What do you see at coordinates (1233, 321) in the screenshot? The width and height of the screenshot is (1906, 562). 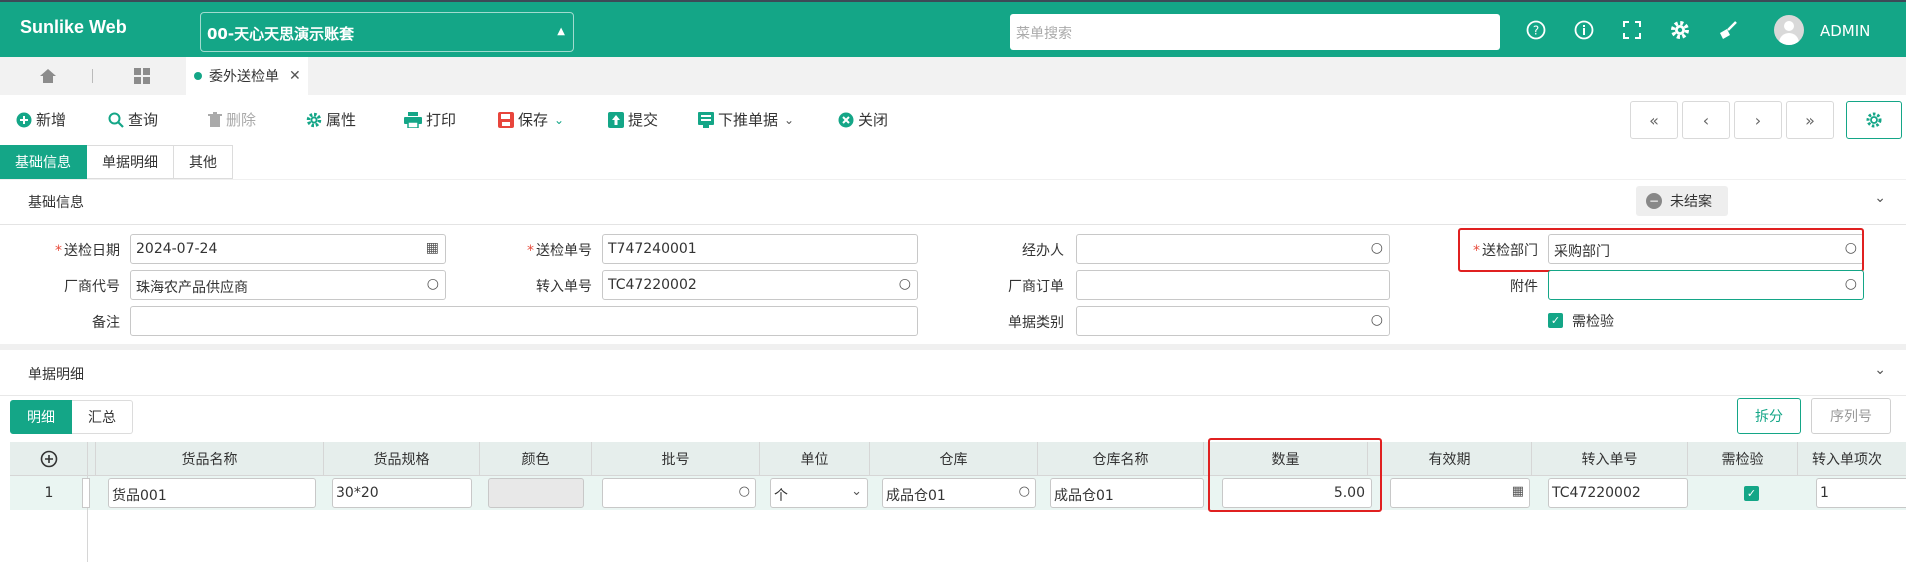 I see `doc-type-field: ○` at bounding box center [1233, 321].